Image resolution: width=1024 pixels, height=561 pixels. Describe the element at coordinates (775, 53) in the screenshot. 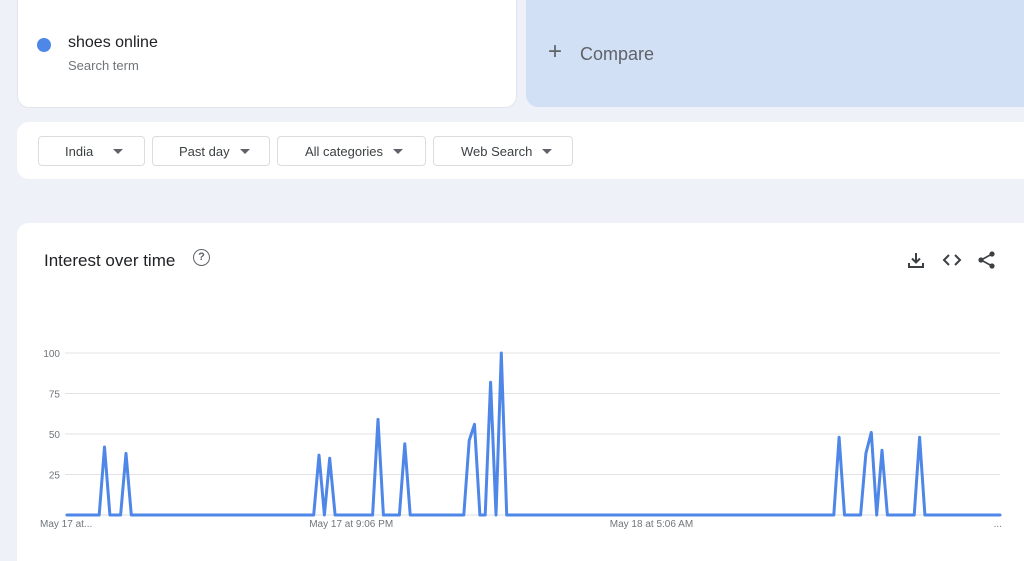

I see `compare-button: + Compare` at that location.